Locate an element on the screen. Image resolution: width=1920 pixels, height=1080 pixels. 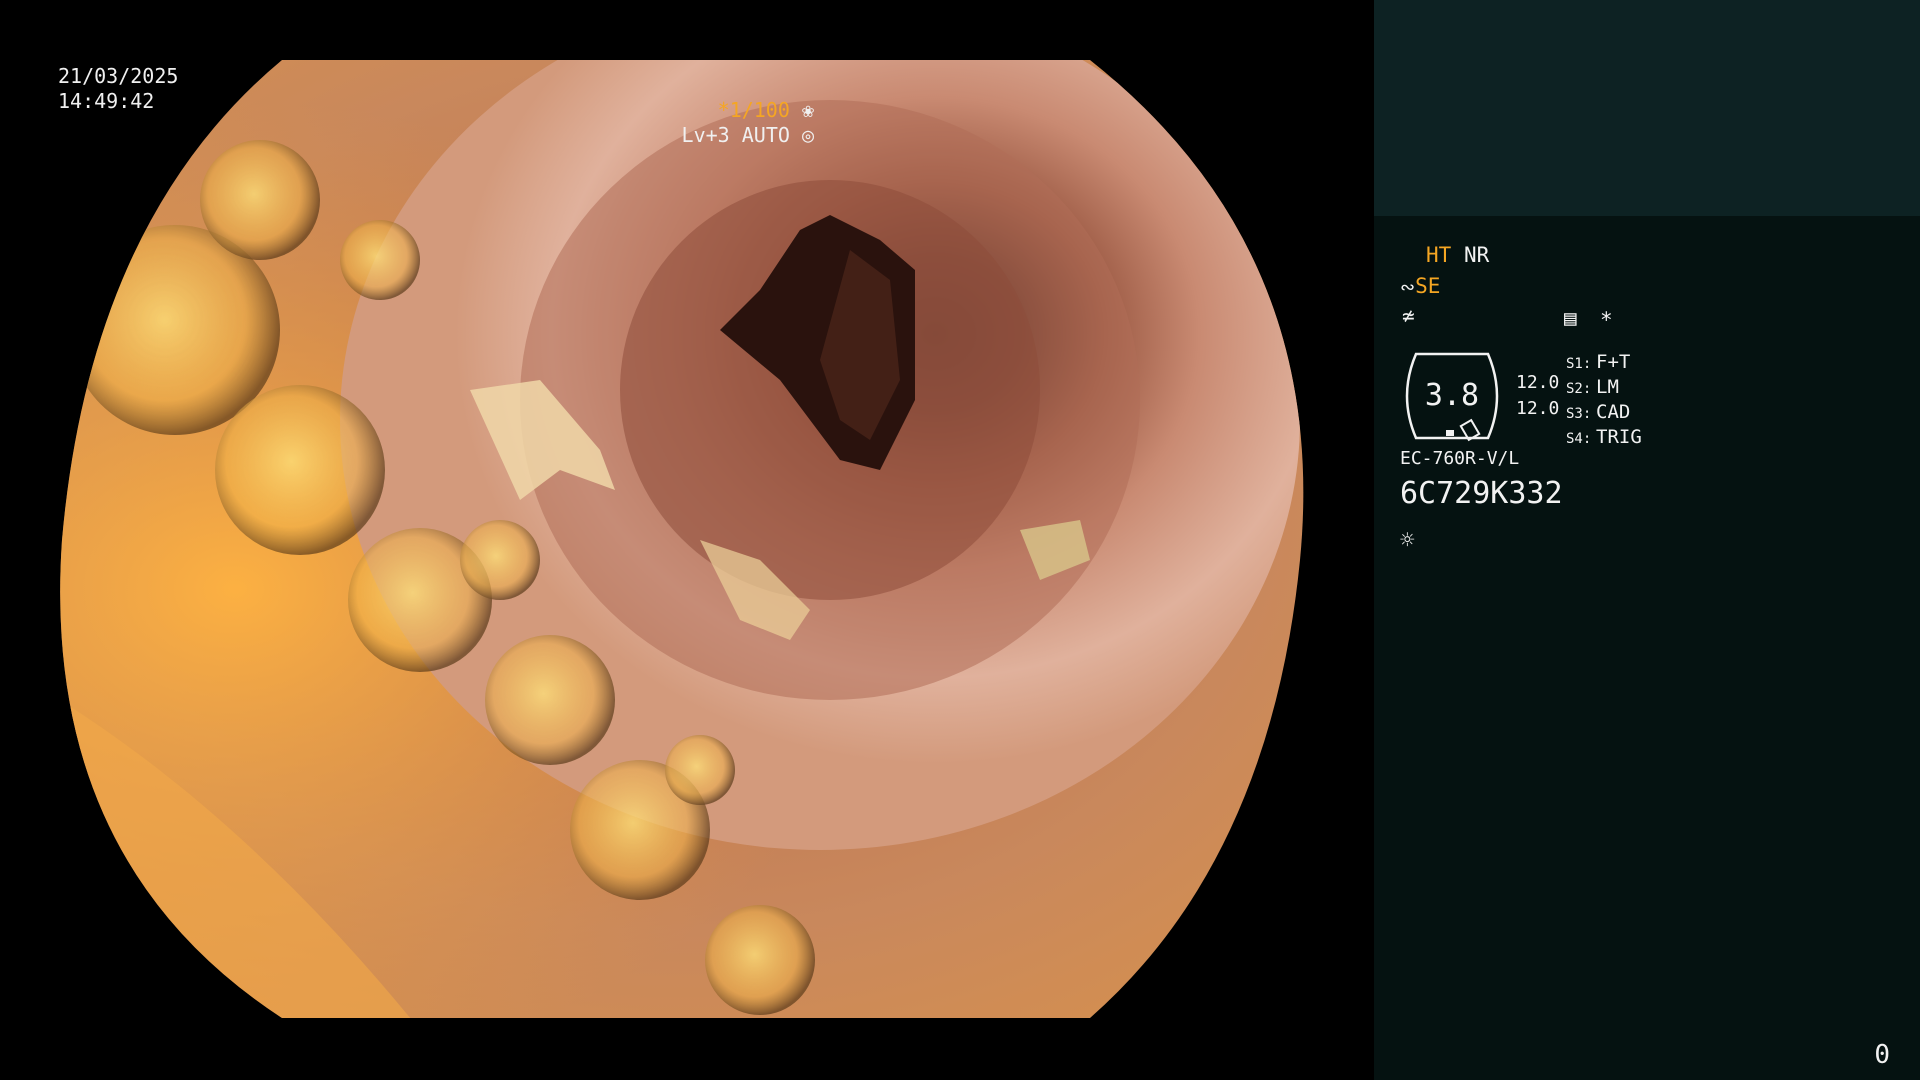
scope-model: EC-760R-V/L is located at coordinates (1460, 458).